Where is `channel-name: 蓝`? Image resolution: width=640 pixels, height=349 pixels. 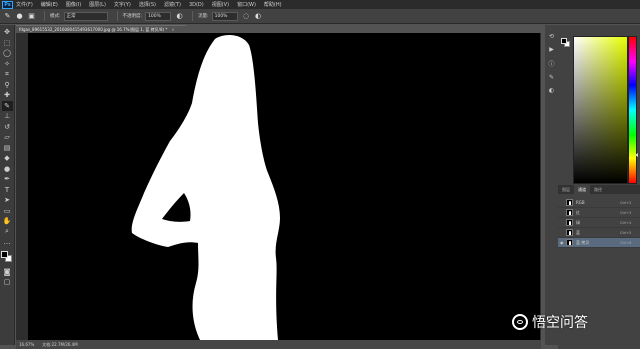
channel-name: 蓝 is located at coordinates (578, 232).